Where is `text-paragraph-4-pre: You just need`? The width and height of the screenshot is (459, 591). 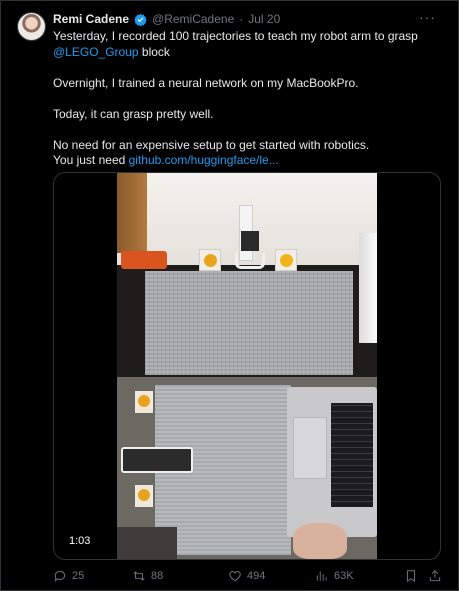
text-paragraph-4-pre: You just need is located at coordinates (91, 160).